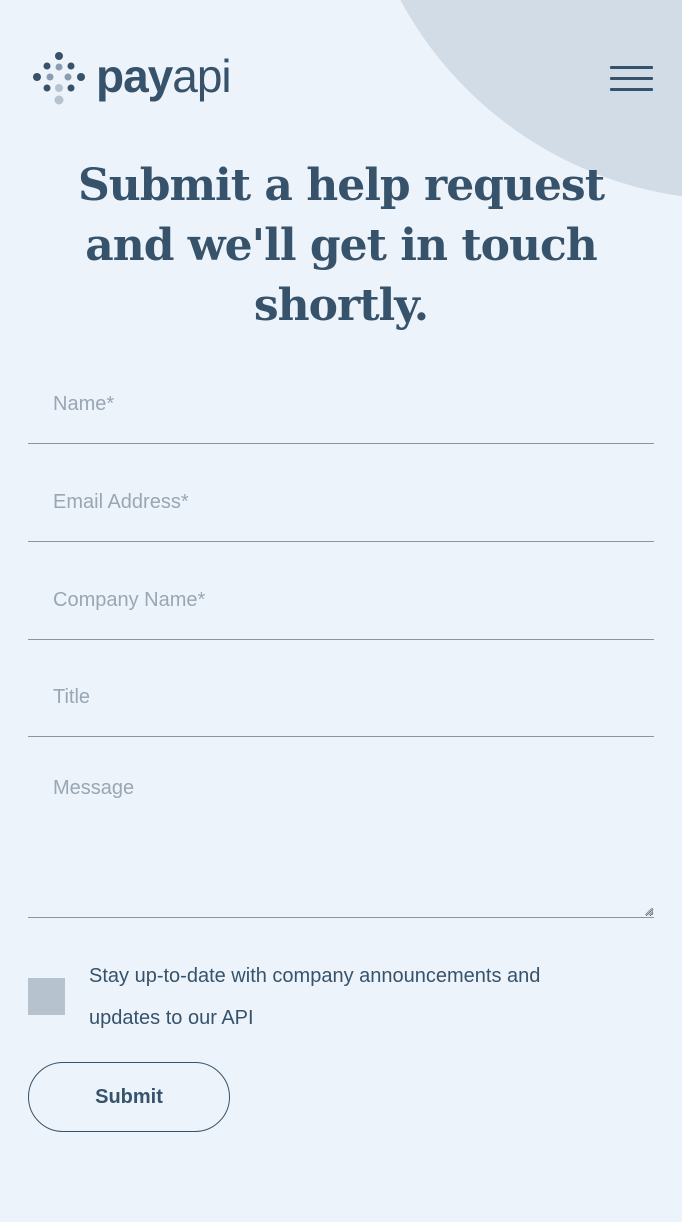 The image size is (682, 1222). I want to click on title-input, so click(341, 697).